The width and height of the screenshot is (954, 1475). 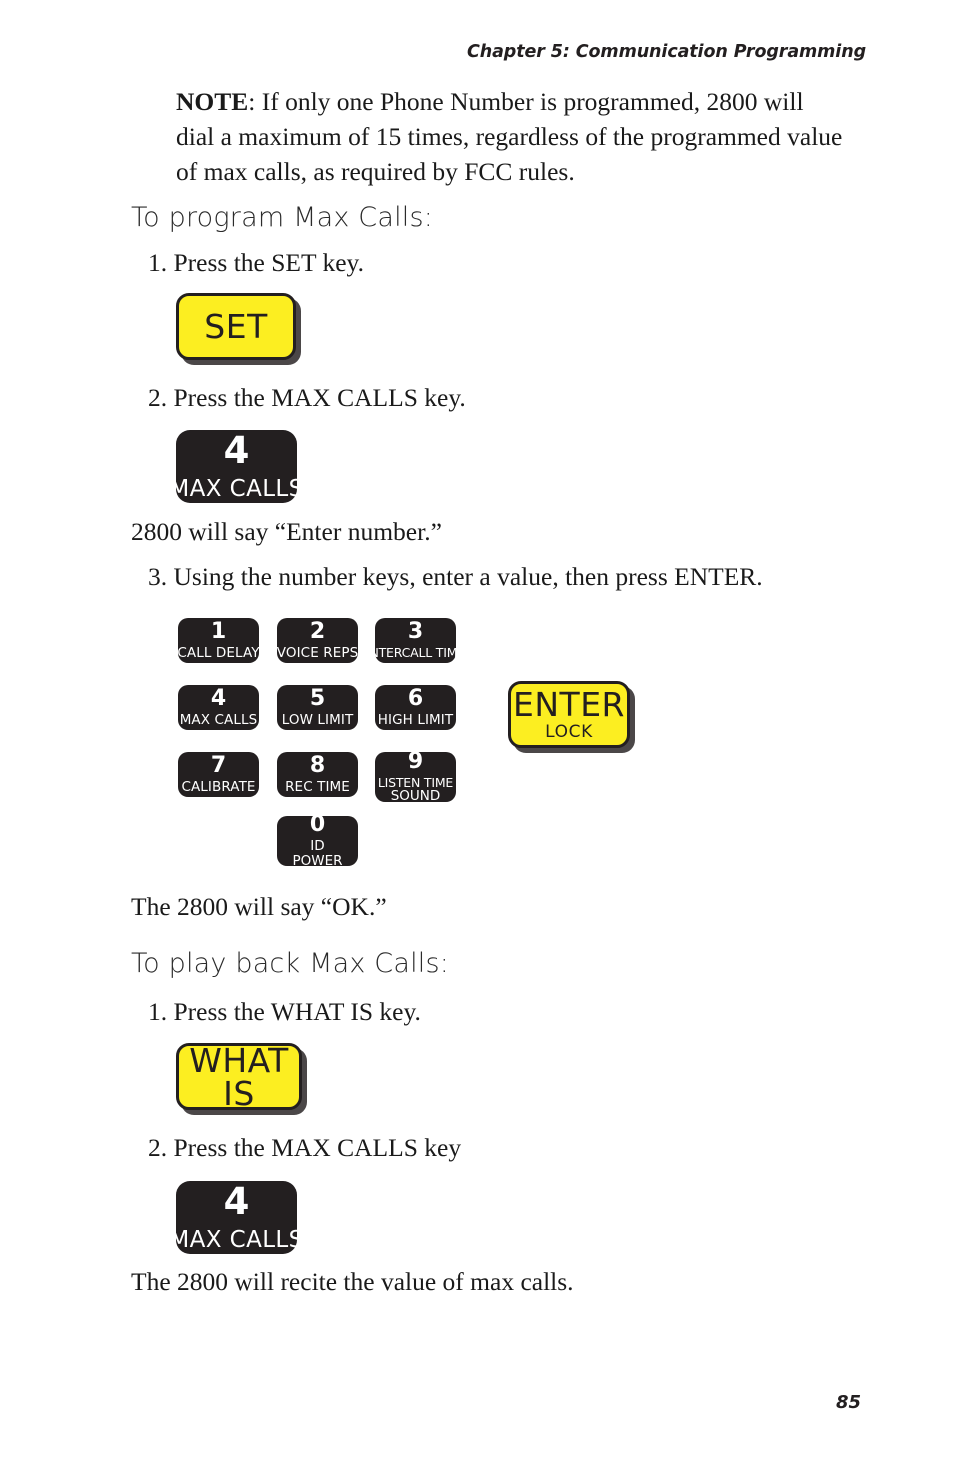 What do you see at coordinates (284, 1011) in the screenshot?
I see `step-playback-1: 1. Press the WHAT IS key.` at bounding box center [284, 1011].